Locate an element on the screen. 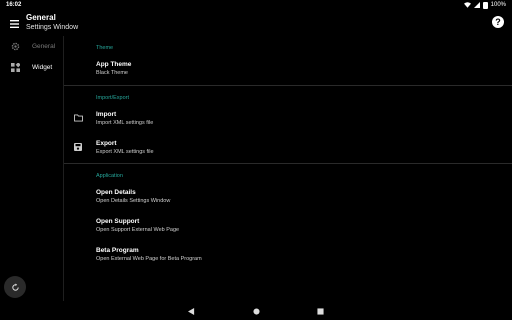 The image size is (512, 320). setting-summary: Open Support External Web Page is located at coordinates (138, 230).